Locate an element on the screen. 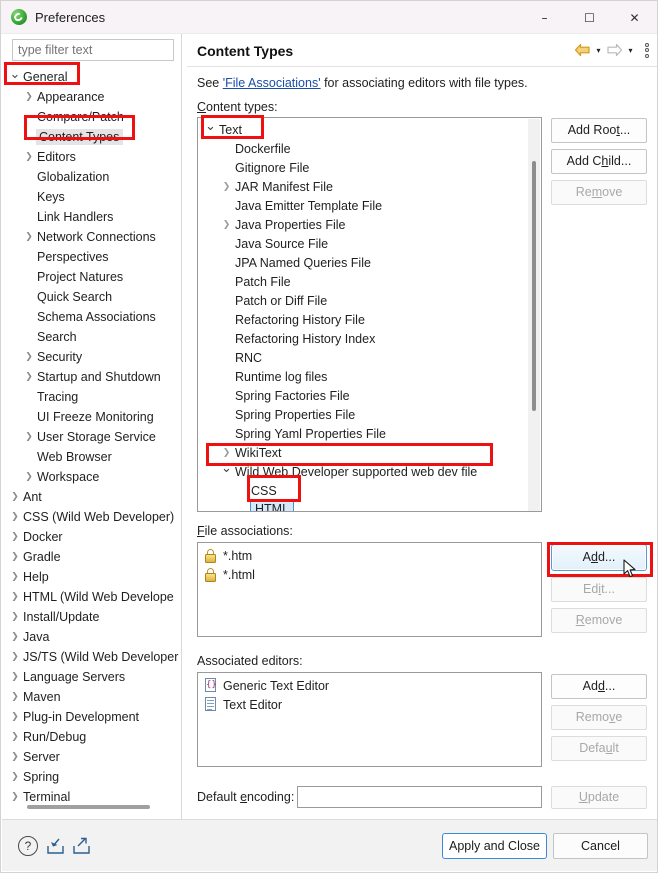 Image resolution: width=658 pixels, height=873 pixels. kebab-menu-icon is located at coordinates (647, 50).